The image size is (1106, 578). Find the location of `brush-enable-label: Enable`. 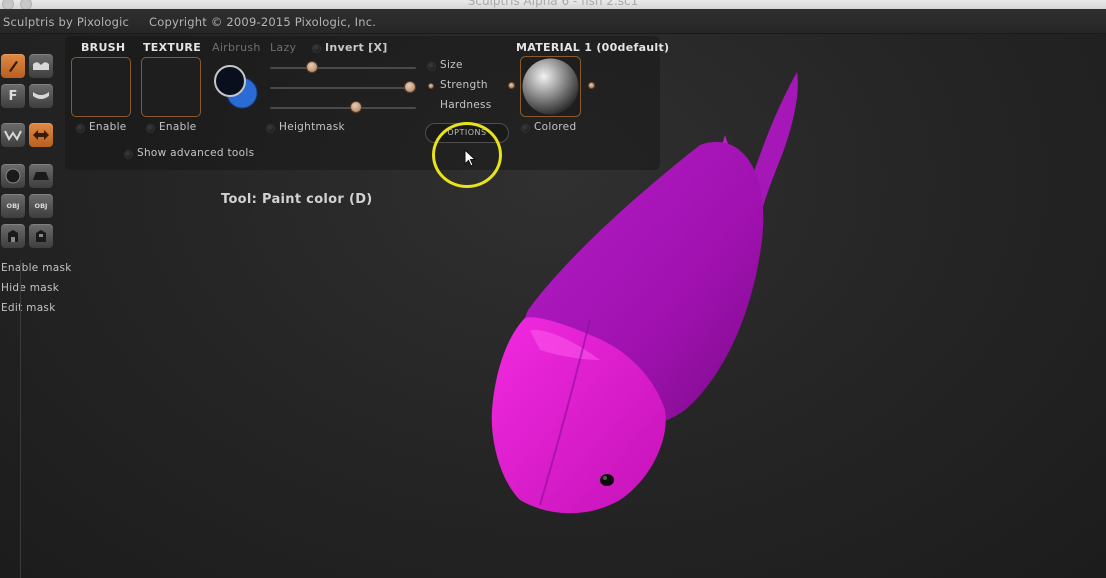

brush-enable-label: Enable is located at coordinates (108, 127).